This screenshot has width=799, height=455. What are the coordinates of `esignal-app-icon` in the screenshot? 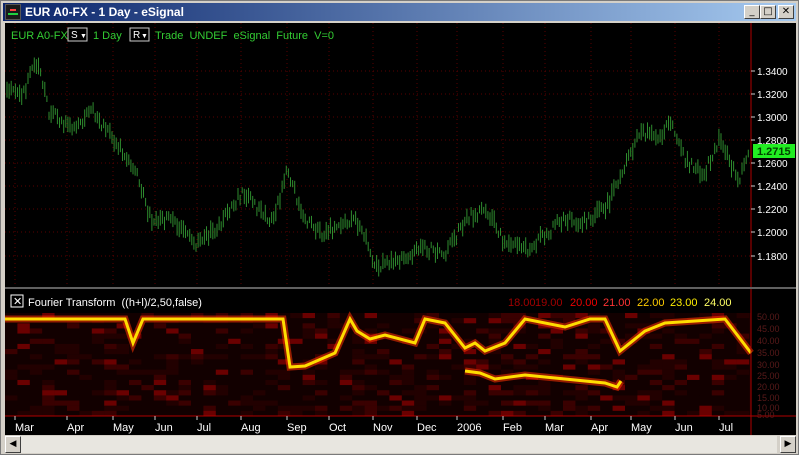 It's located at (13, 12).